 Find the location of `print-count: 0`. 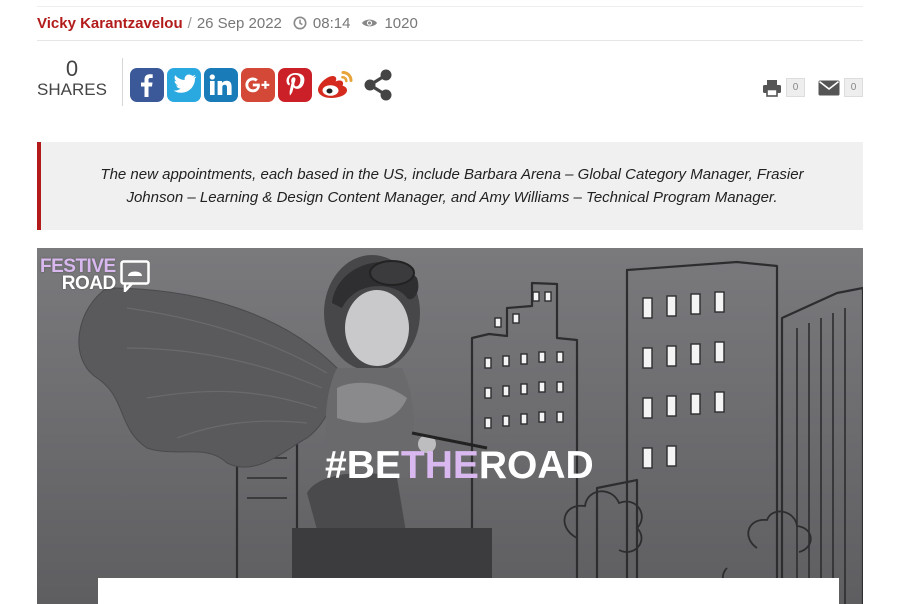

print-count: 0 is located at coordinates (795, 87).